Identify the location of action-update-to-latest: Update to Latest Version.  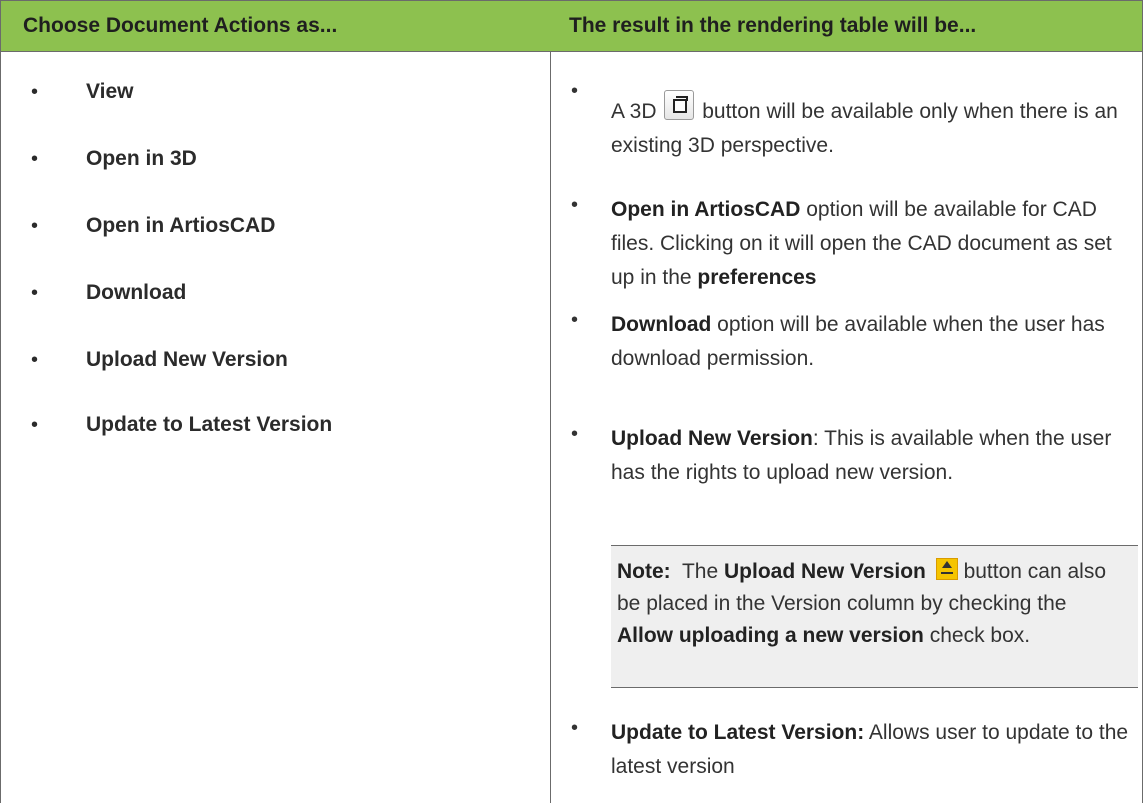
(209, 424).